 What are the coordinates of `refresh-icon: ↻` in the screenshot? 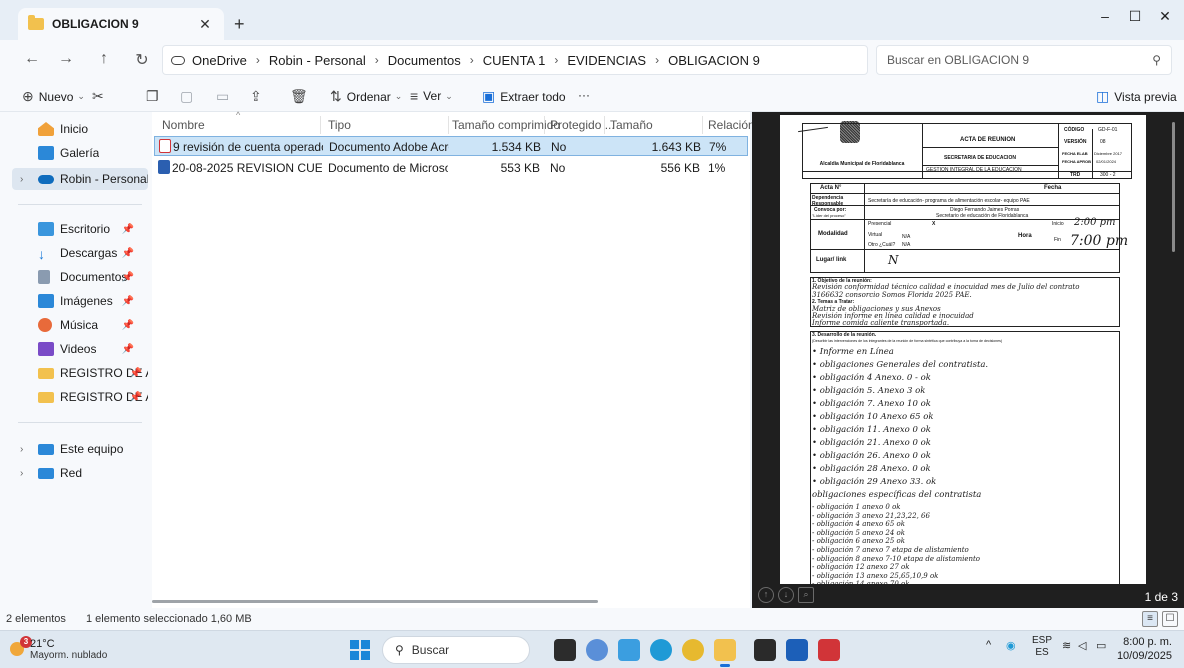 It's located at (142, 60).